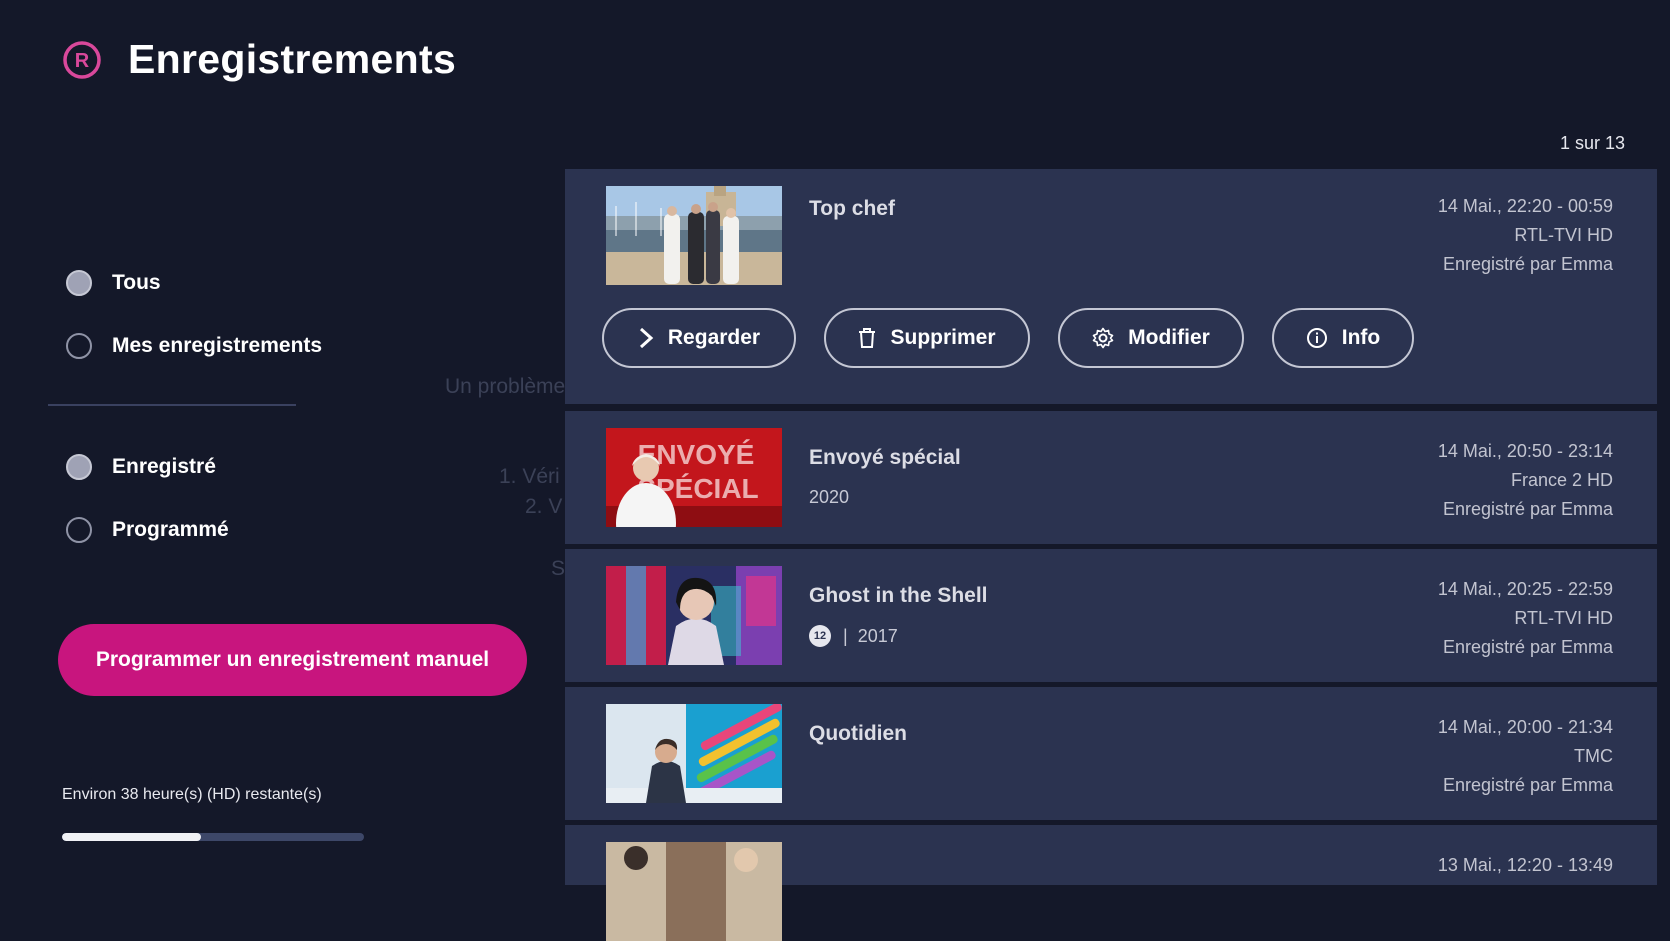  I want to click on storage-remaining-text: Environ 38 heure(s) (HD) restante(s), so click(192, 794).